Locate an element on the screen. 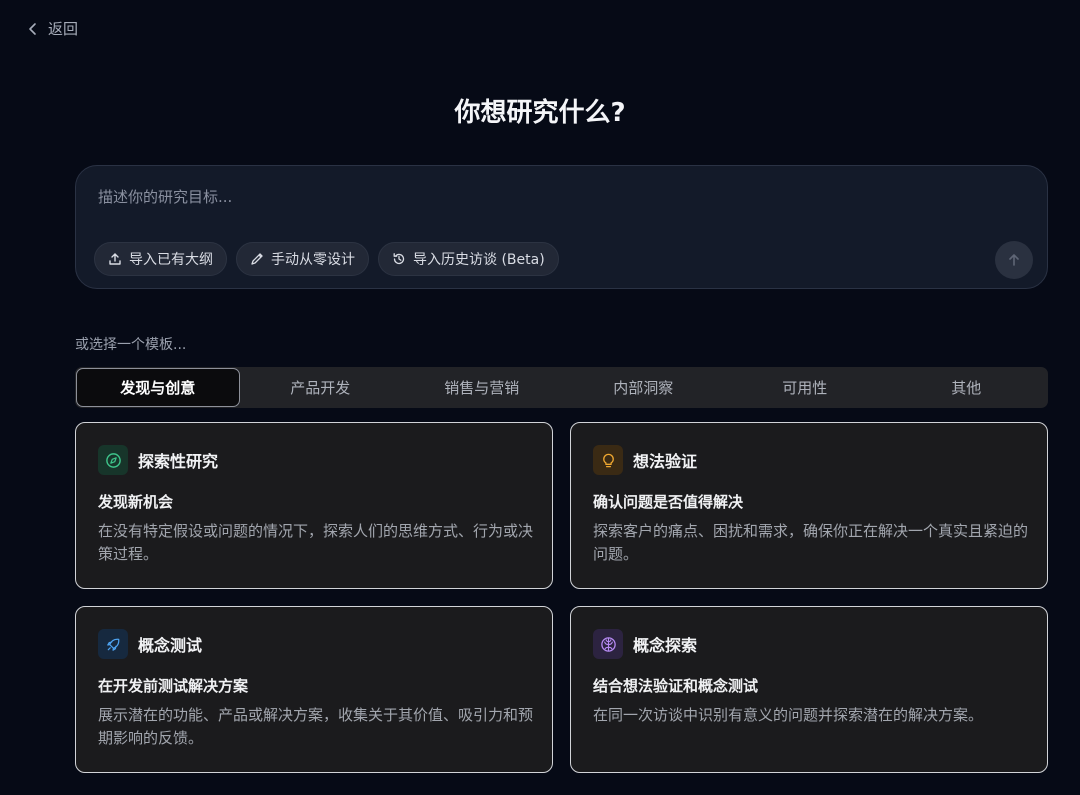 The image size is (1080, 795). research-goal-input is located at coordinates (538, 197).